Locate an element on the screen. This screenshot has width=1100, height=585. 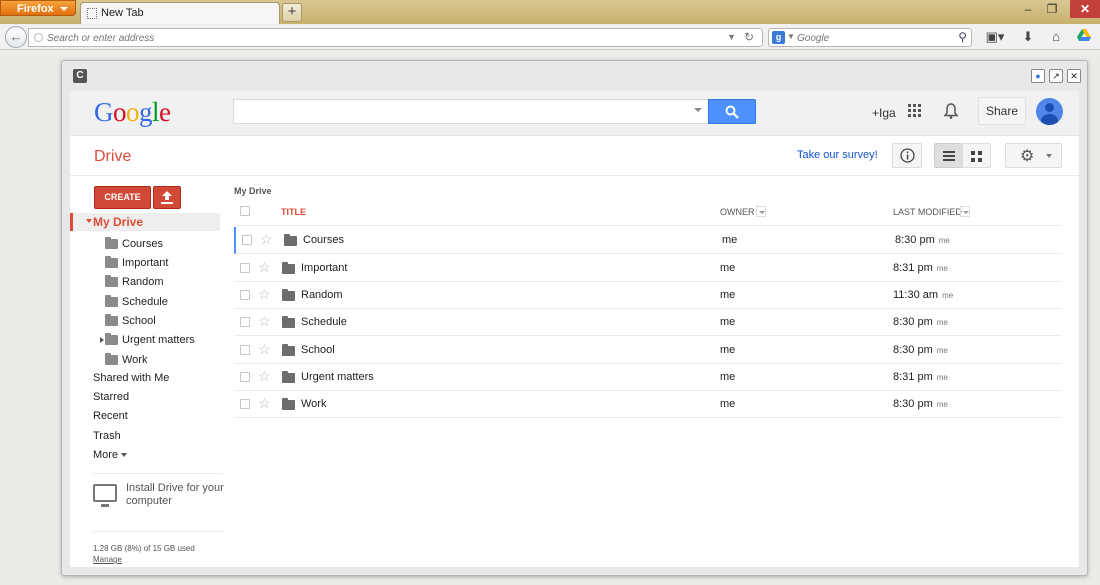
dropdown-arrow-icon: ▼ is located at coordinates (731, 37).